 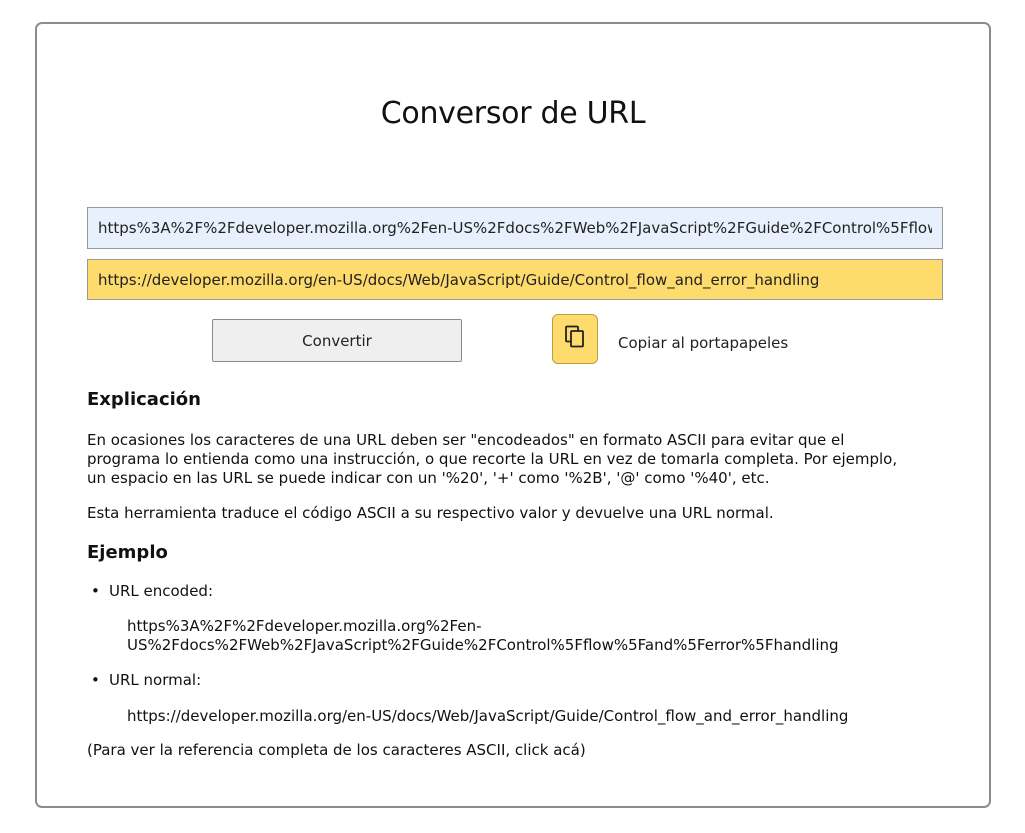 I want to click on convert-button: Convertir, so click(x=337, y=340).